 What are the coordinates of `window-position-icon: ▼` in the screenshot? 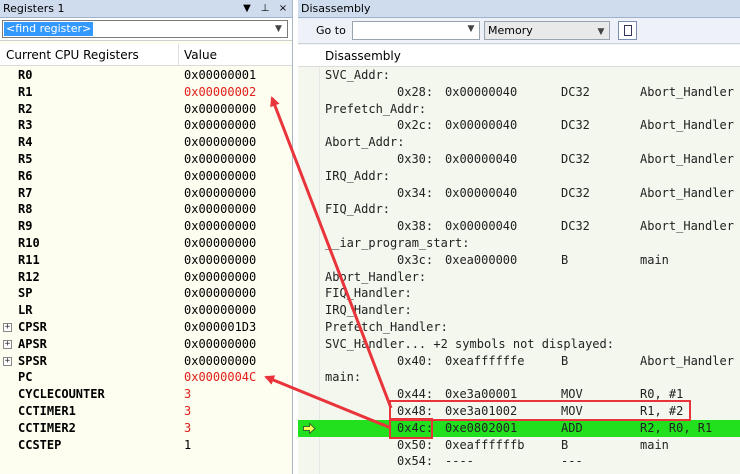 It's located at (247, 9).